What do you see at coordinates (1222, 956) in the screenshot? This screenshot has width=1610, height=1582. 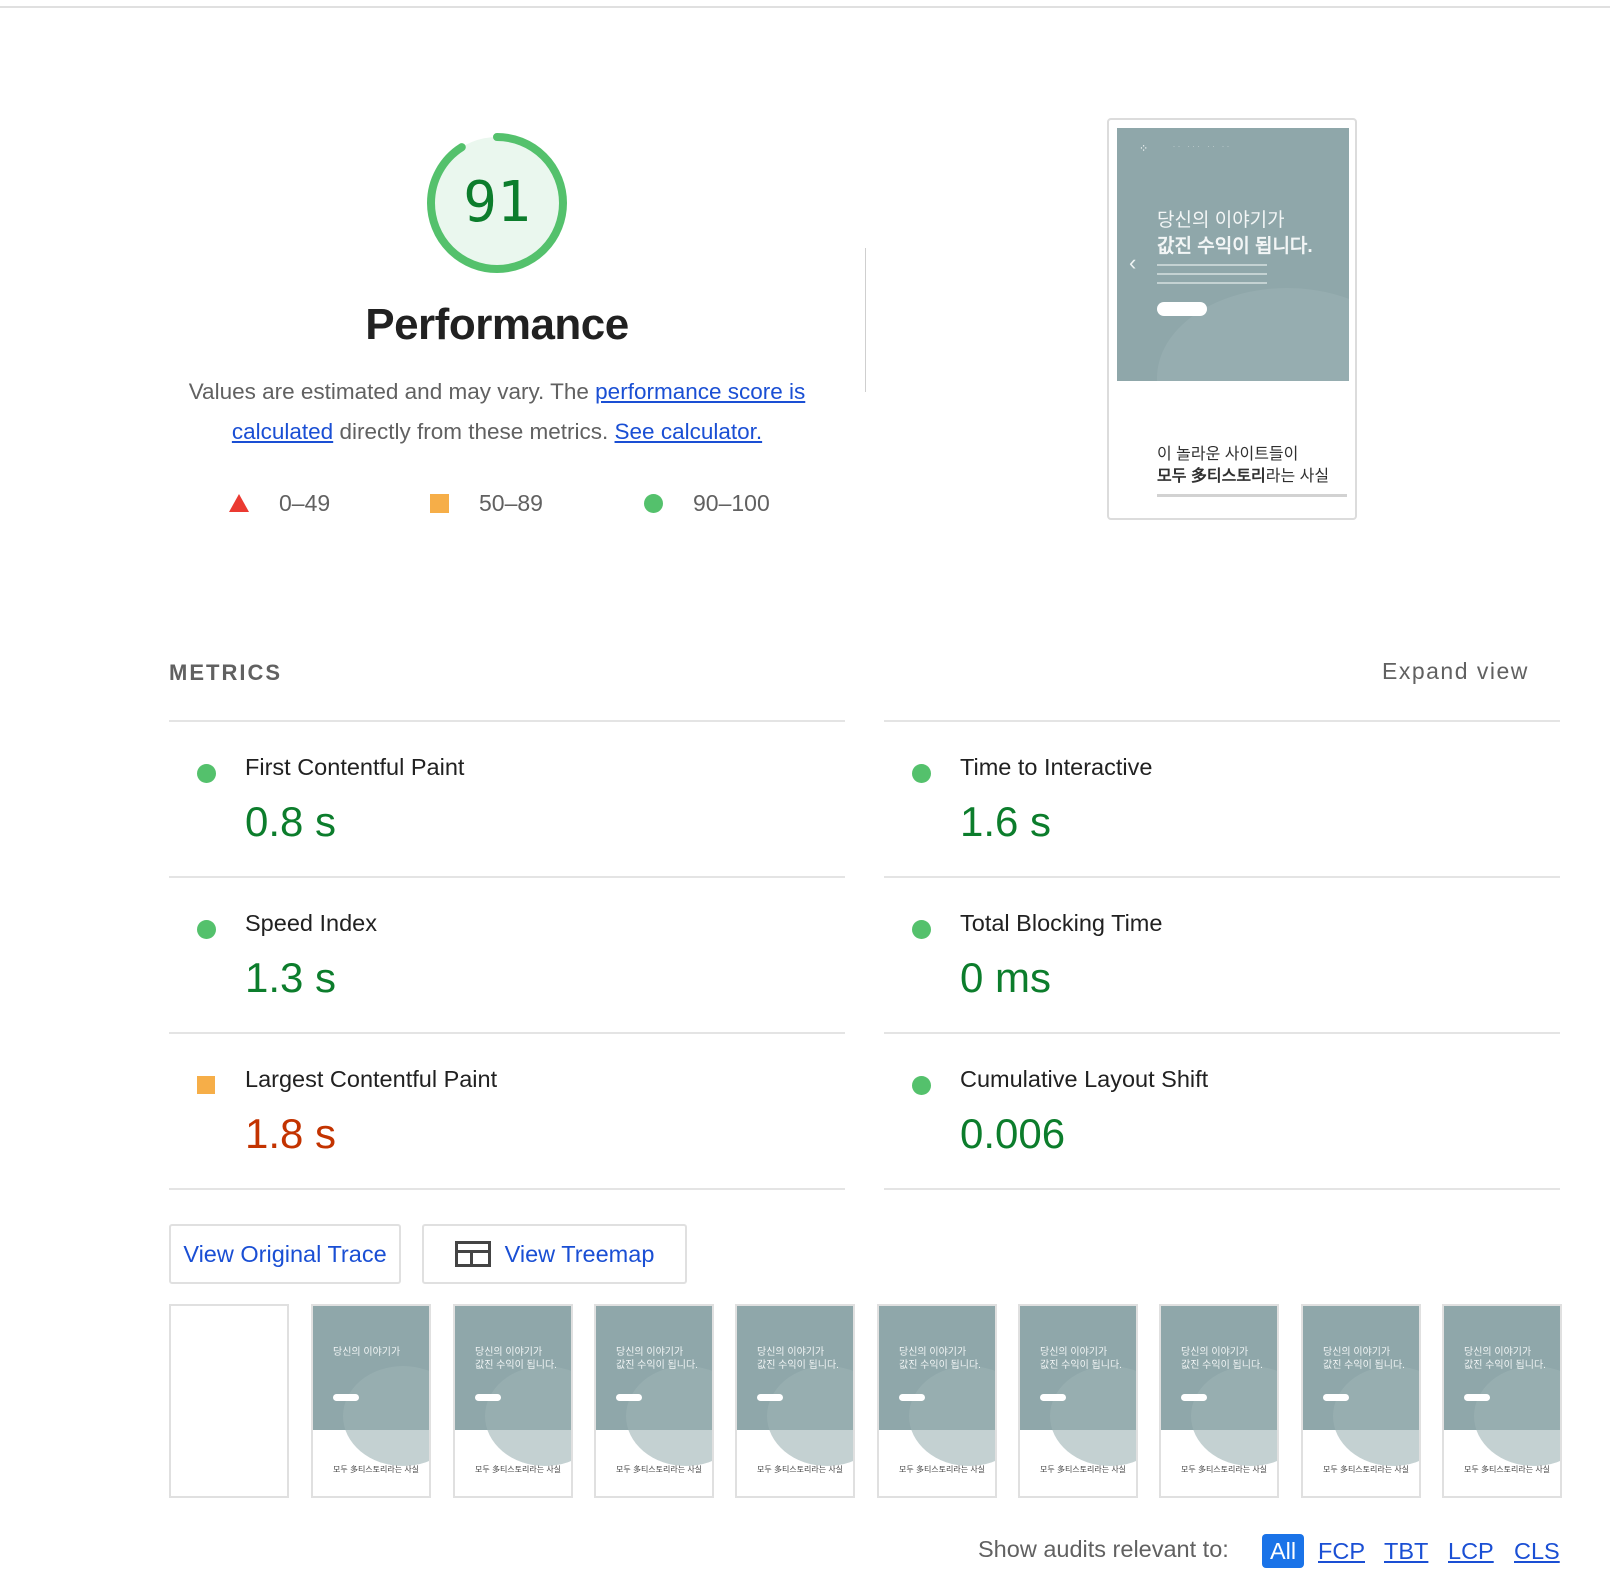 I see `metric-total-blocking-time: Total Blocking Time 0 ms` at bounding box center [1222, 956].